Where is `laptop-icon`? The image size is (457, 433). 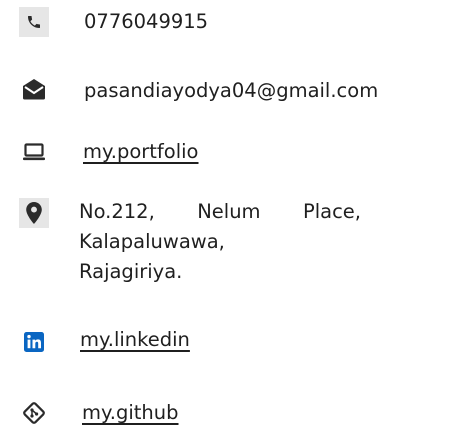 laptop-icon is located at coordinates (34, 152).